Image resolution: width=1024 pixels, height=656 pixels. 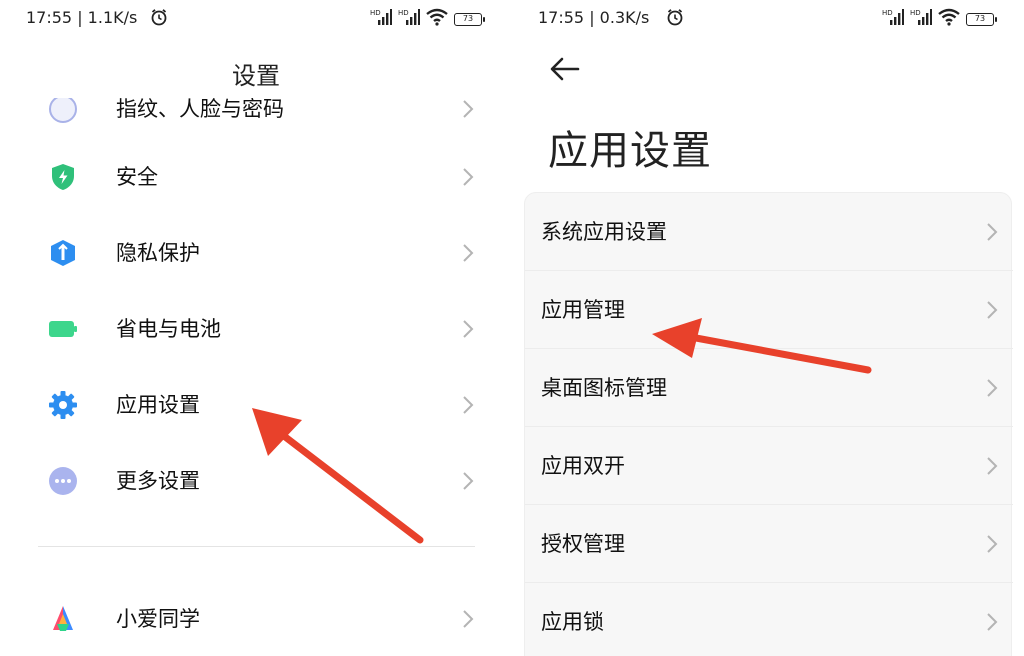 I want to click on settings-item-label: 应用管理, so click(x=583, y=310).